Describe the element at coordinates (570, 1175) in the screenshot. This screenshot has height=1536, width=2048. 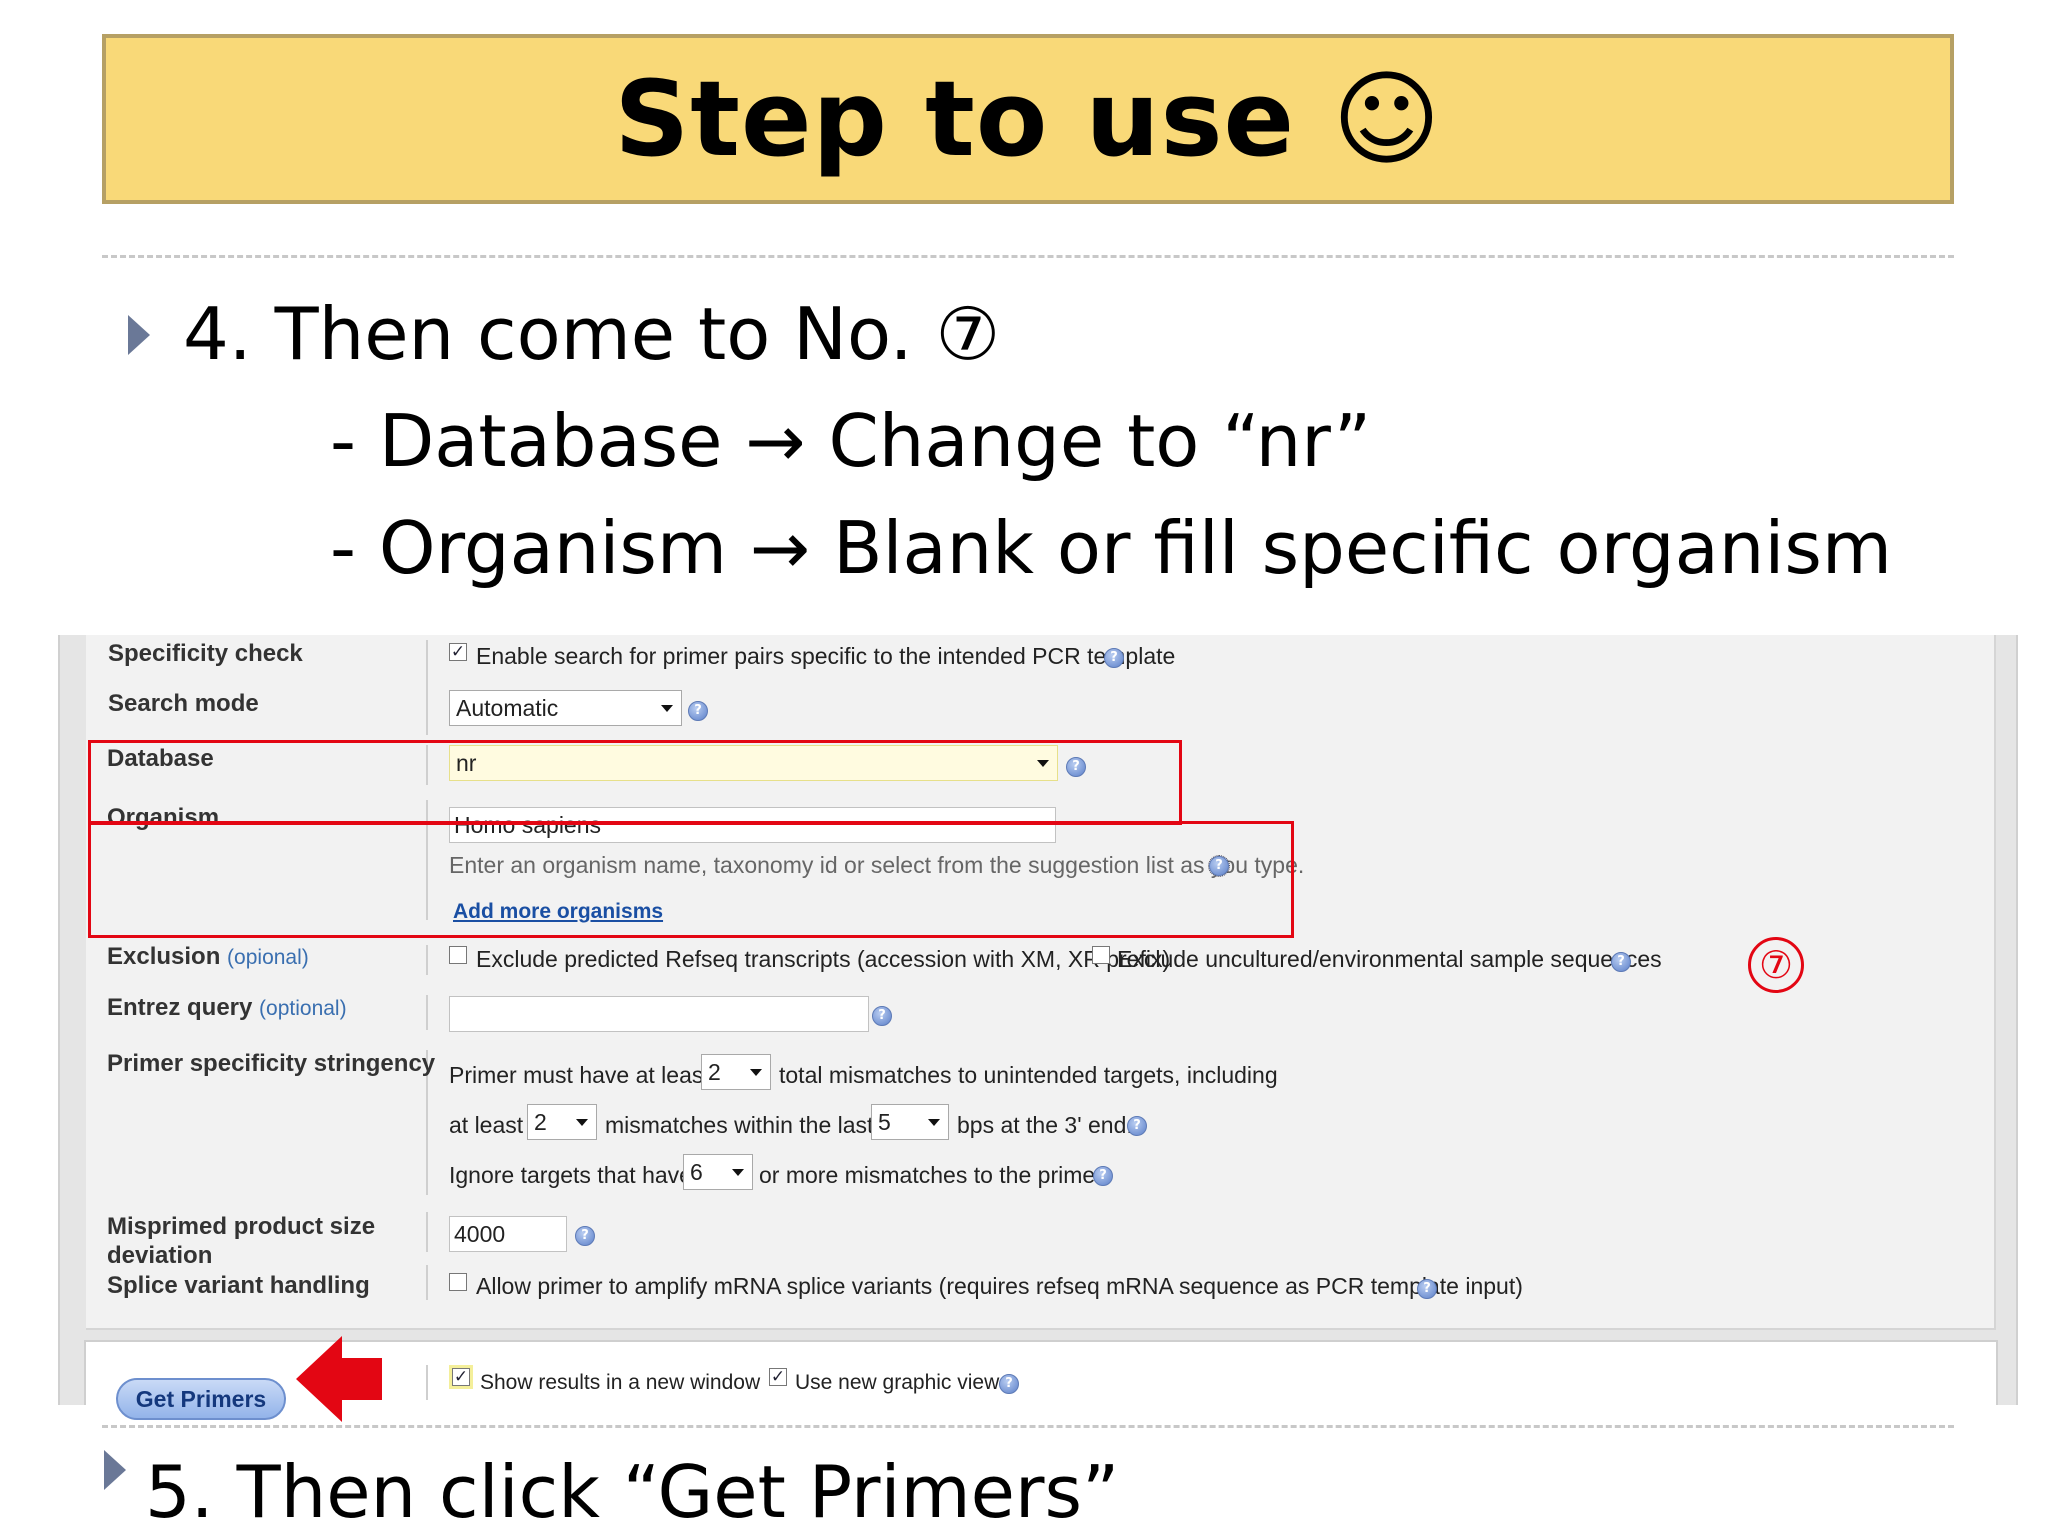
I see `stringency-row3-pre: Ignore targets that have` at that location.